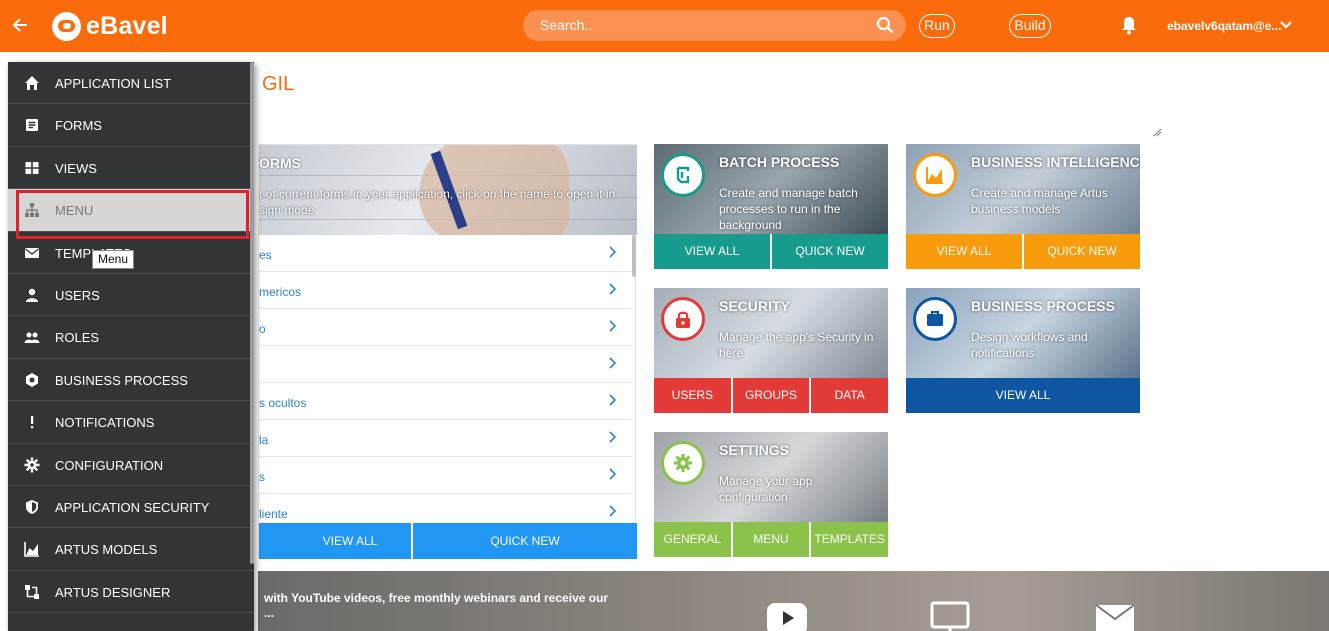 The width and height of the screenshot is (1329, 631). Describe the element at coordinates (566, 25) in the screenshot. I see `search-input: Search..` at that location.